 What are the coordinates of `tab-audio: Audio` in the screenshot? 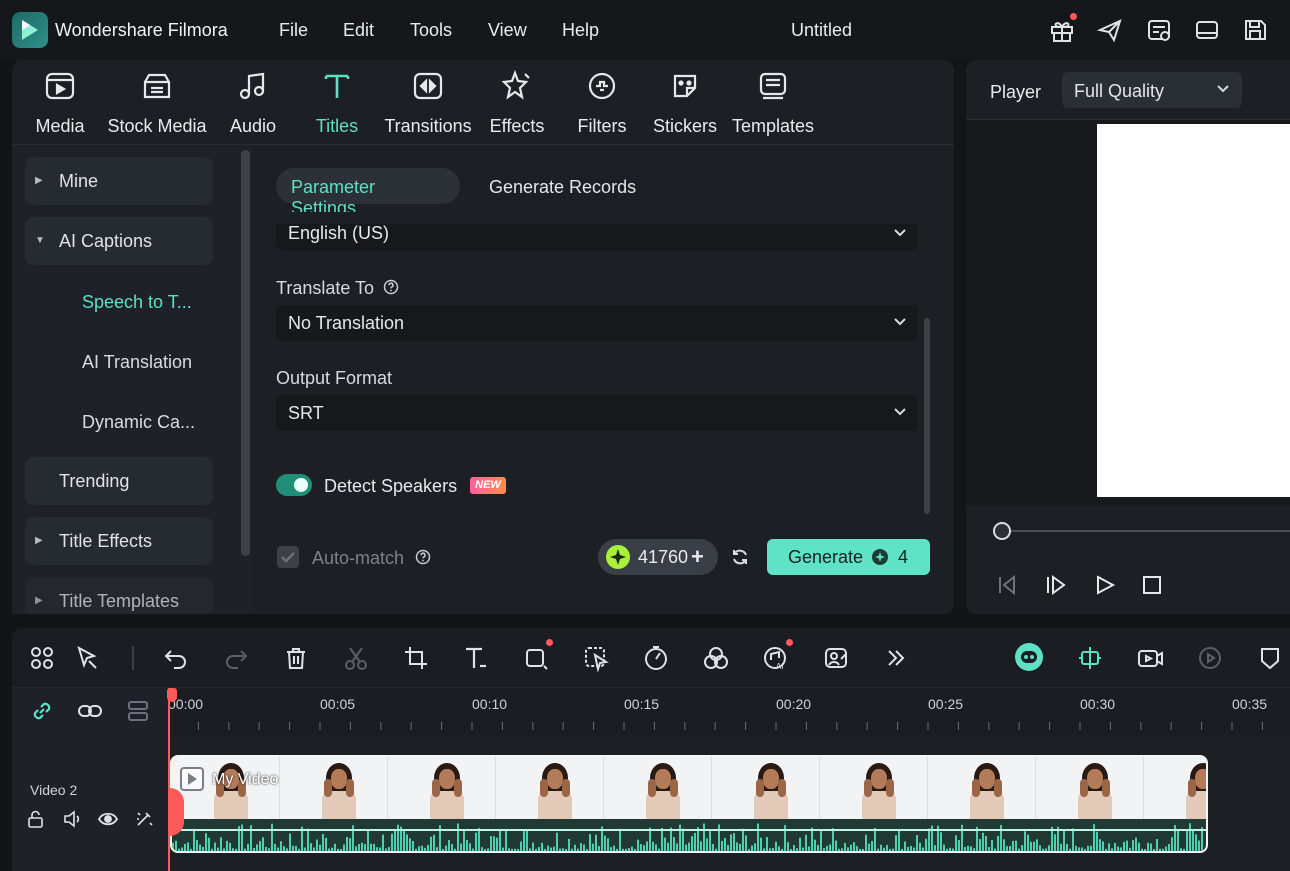 It's located at (253, 102).